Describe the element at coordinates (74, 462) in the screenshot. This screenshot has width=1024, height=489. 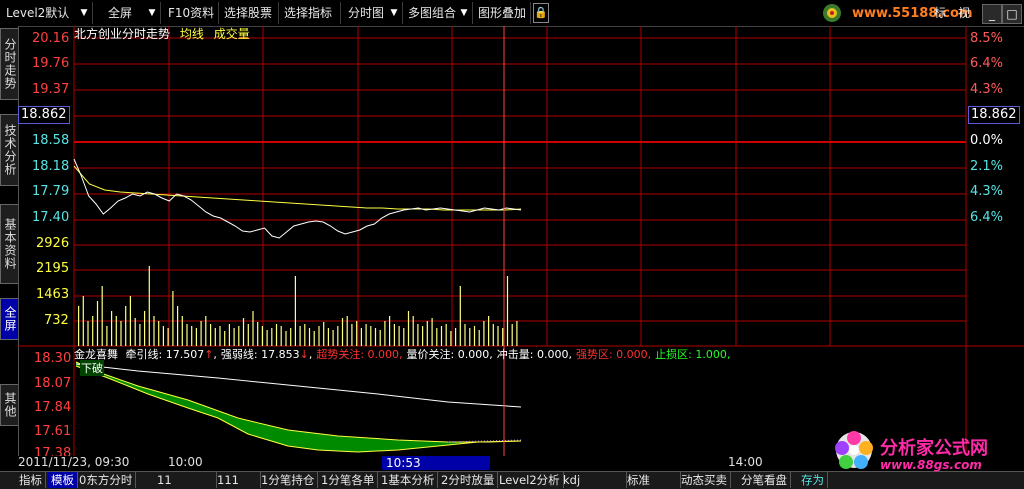
I see `time-start-label: 2011/11/23, 09:30` at that location.